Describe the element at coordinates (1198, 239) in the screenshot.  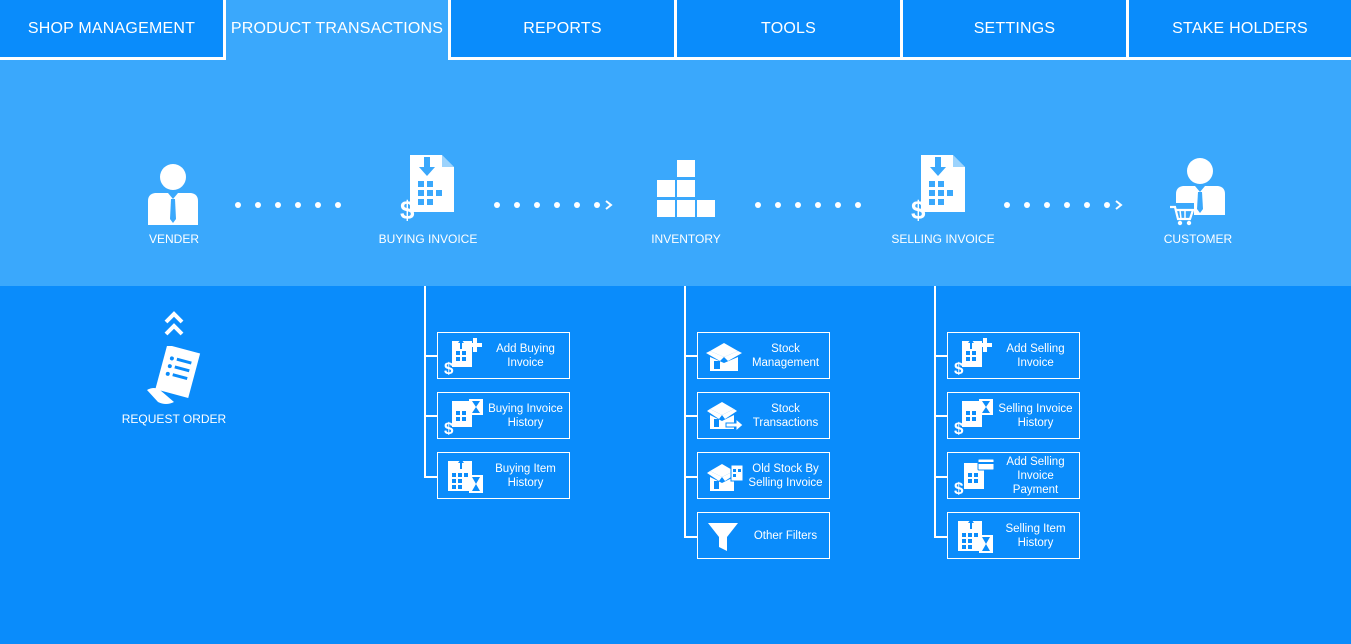
I see `flow-label-customer: CUSTOMER` at that location.